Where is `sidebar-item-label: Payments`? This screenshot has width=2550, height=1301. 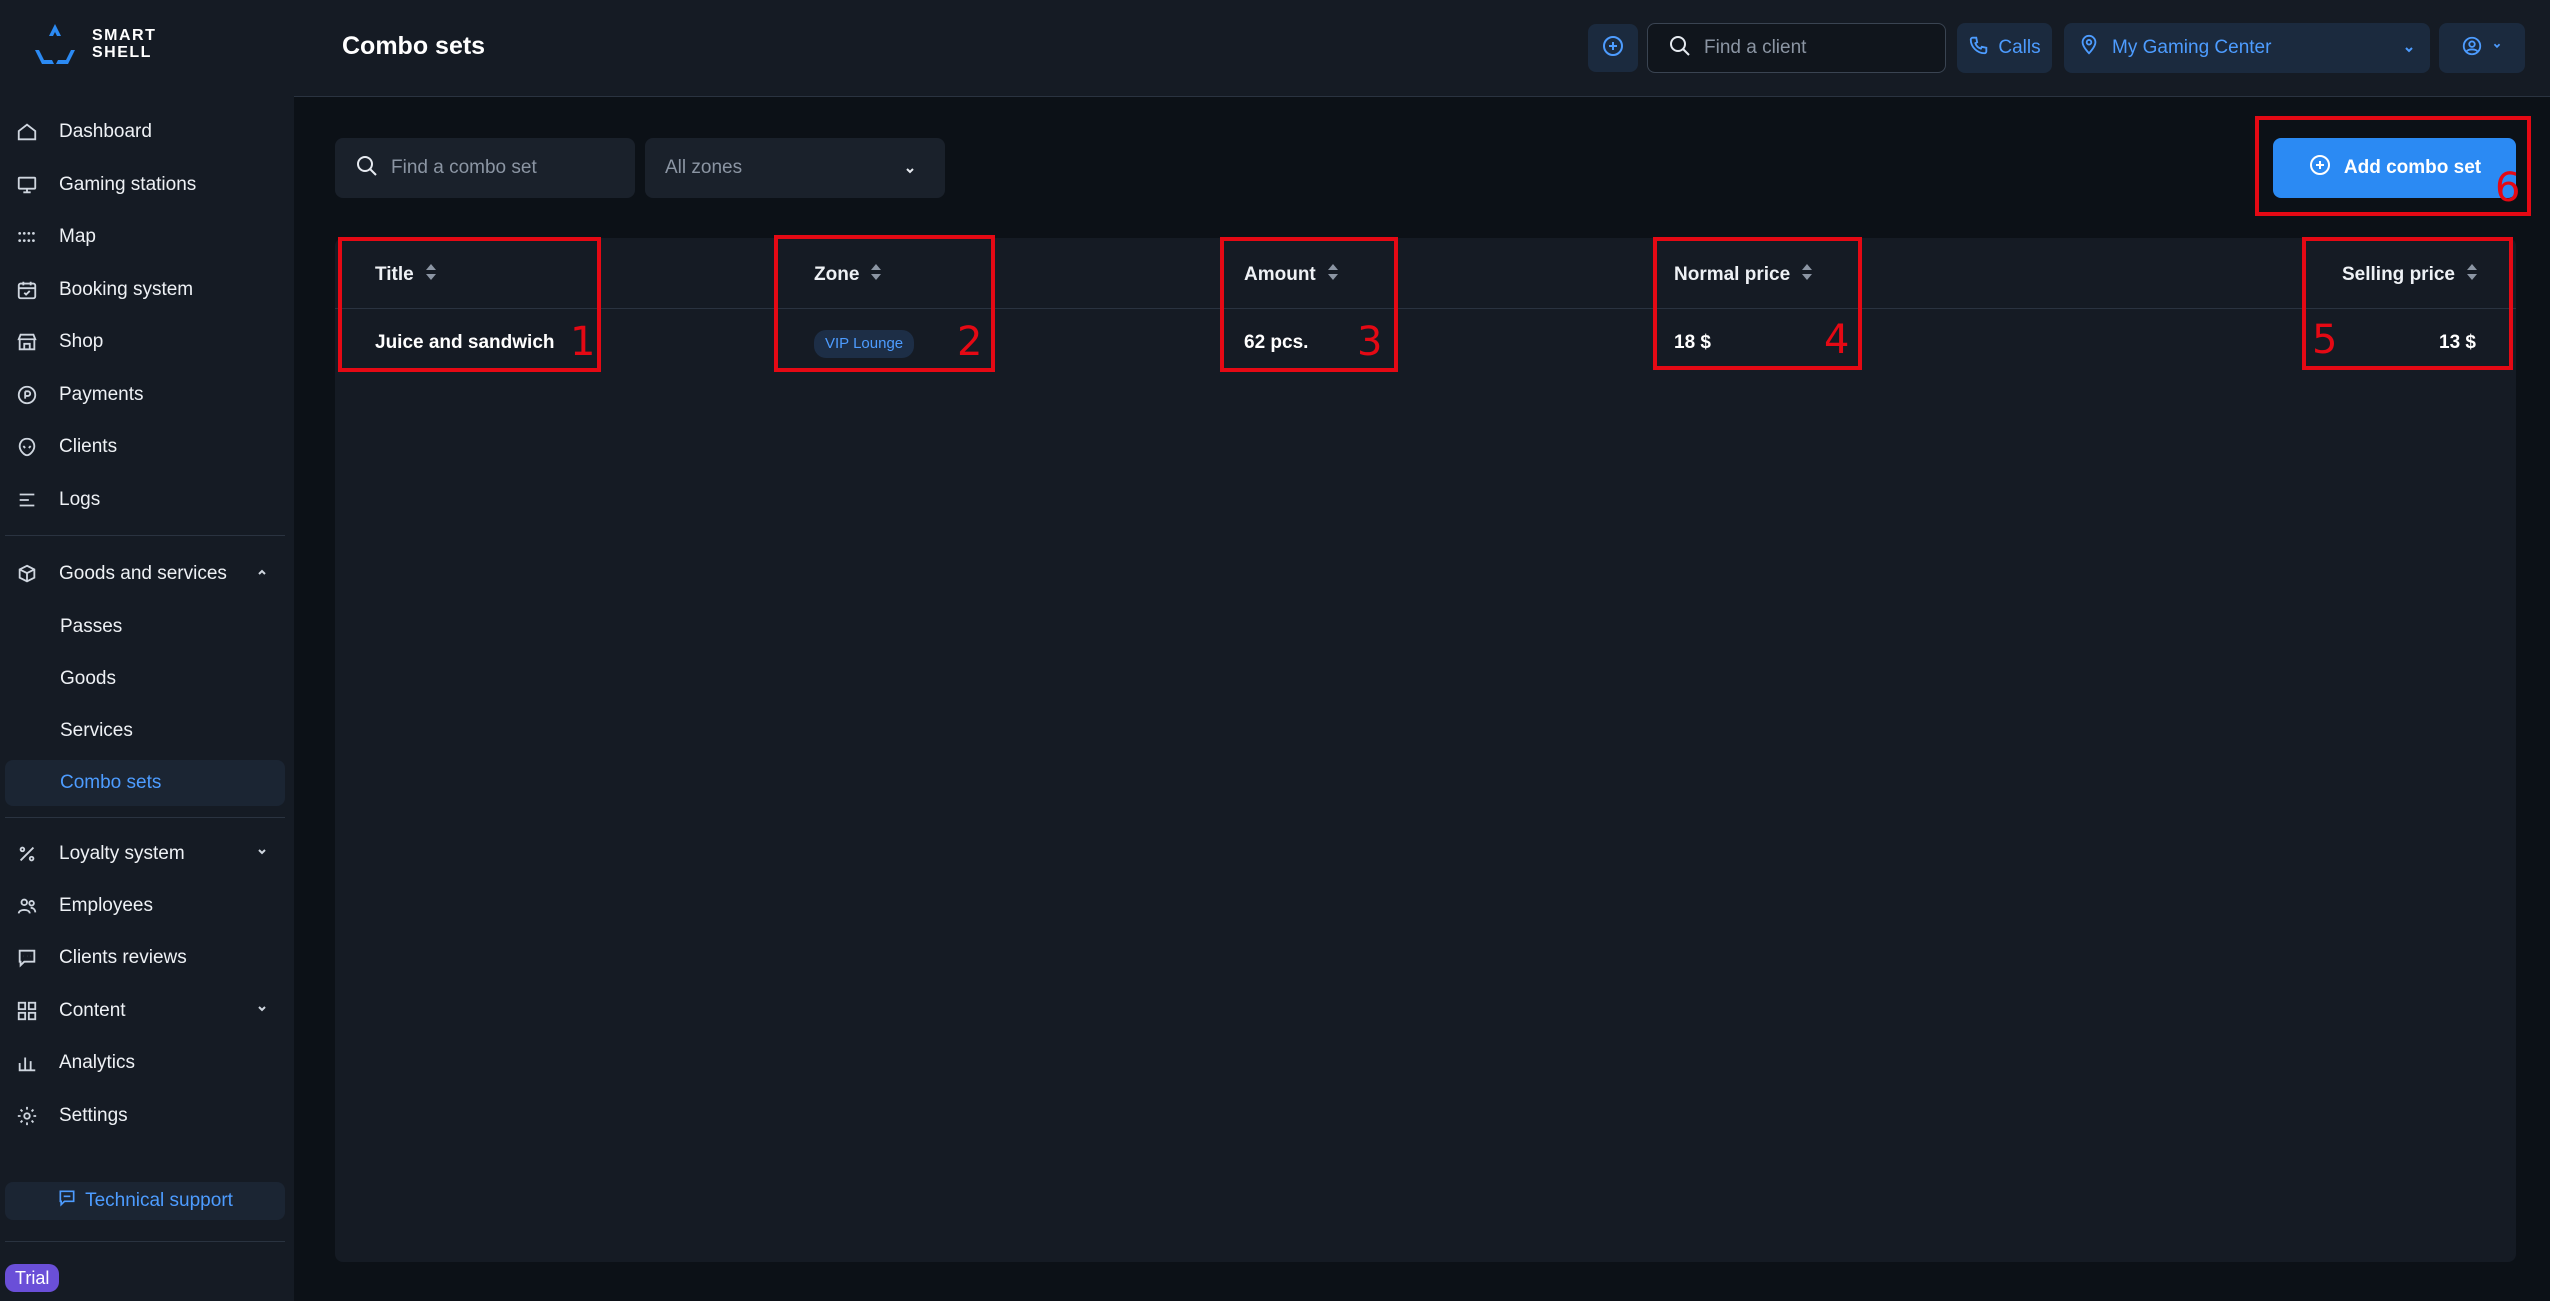 sidebar-item-label: Payments is located at coordinates (101, 394).